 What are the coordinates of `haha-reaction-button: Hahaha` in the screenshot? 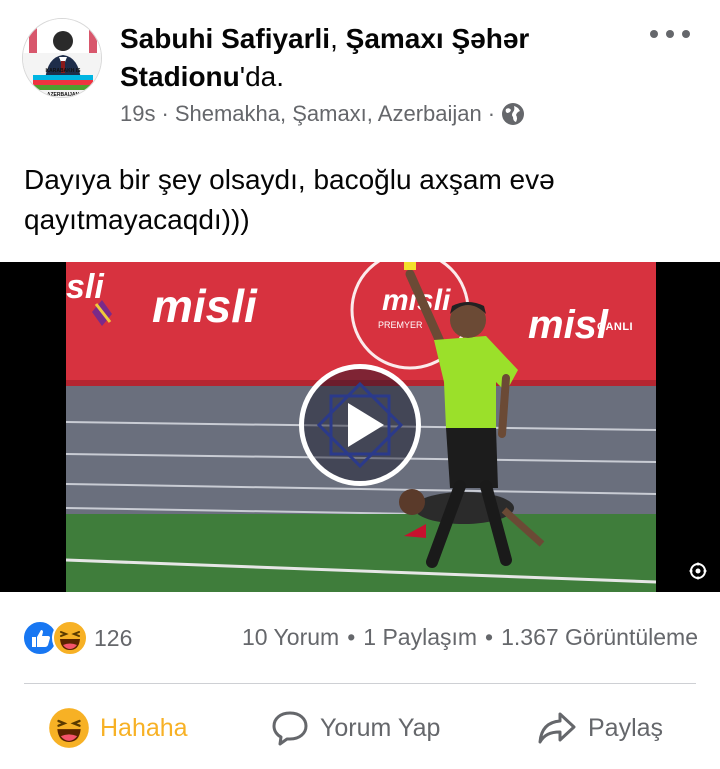 It's located at (118, 728).